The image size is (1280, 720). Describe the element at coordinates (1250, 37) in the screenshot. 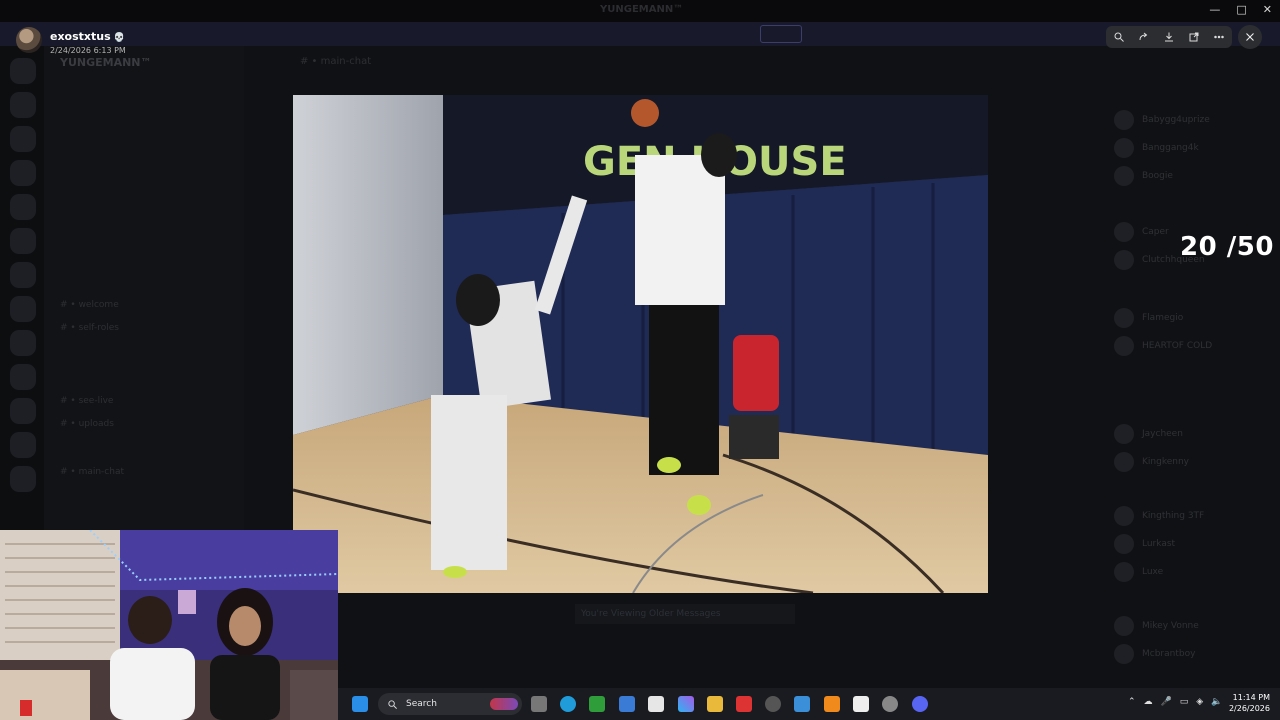

I see `close-icon` at that location.